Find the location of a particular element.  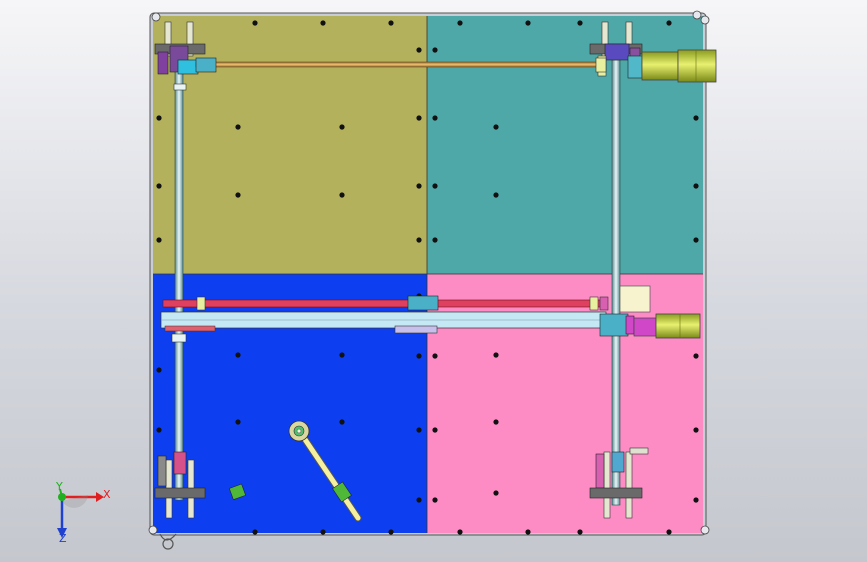

sensor-cube is located at coordinates (635, 299).